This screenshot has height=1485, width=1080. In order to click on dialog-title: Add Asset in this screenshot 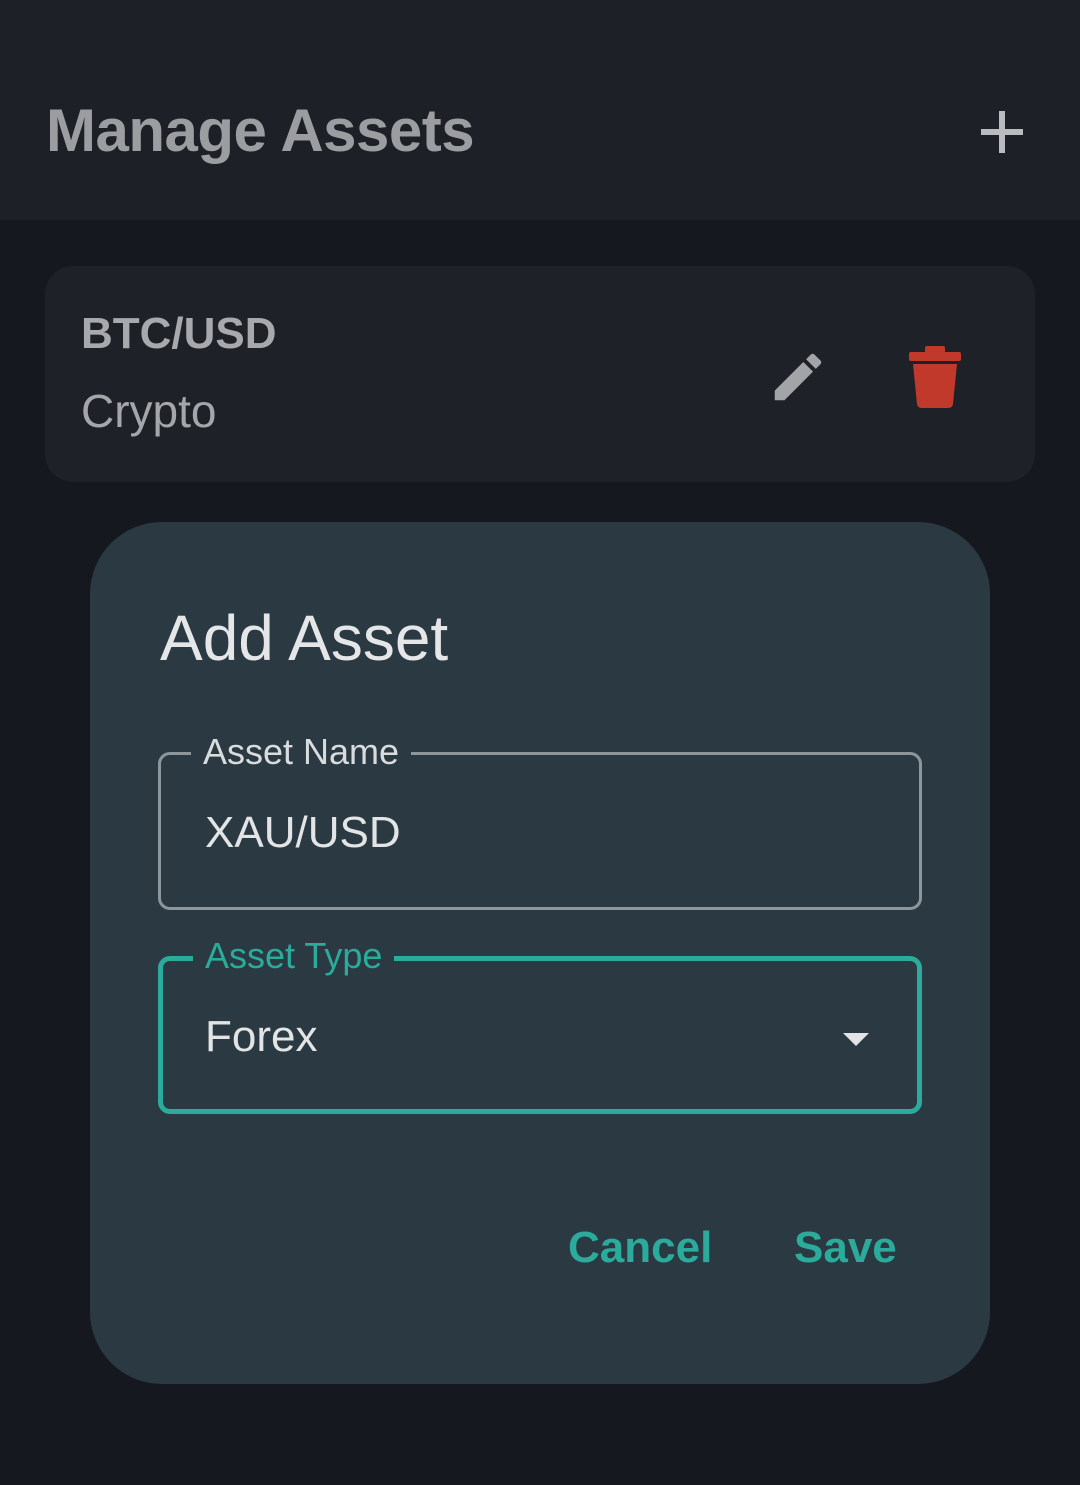, I will do `click(304, 638)`.